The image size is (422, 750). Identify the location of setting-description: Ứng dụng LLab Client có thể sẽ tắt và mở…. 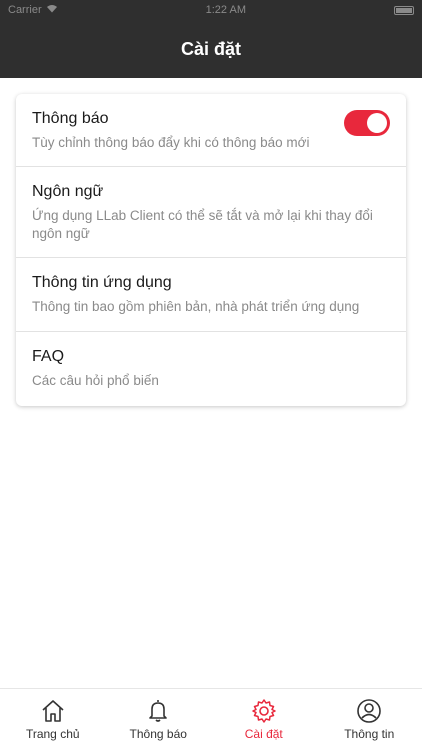
(202, 224).